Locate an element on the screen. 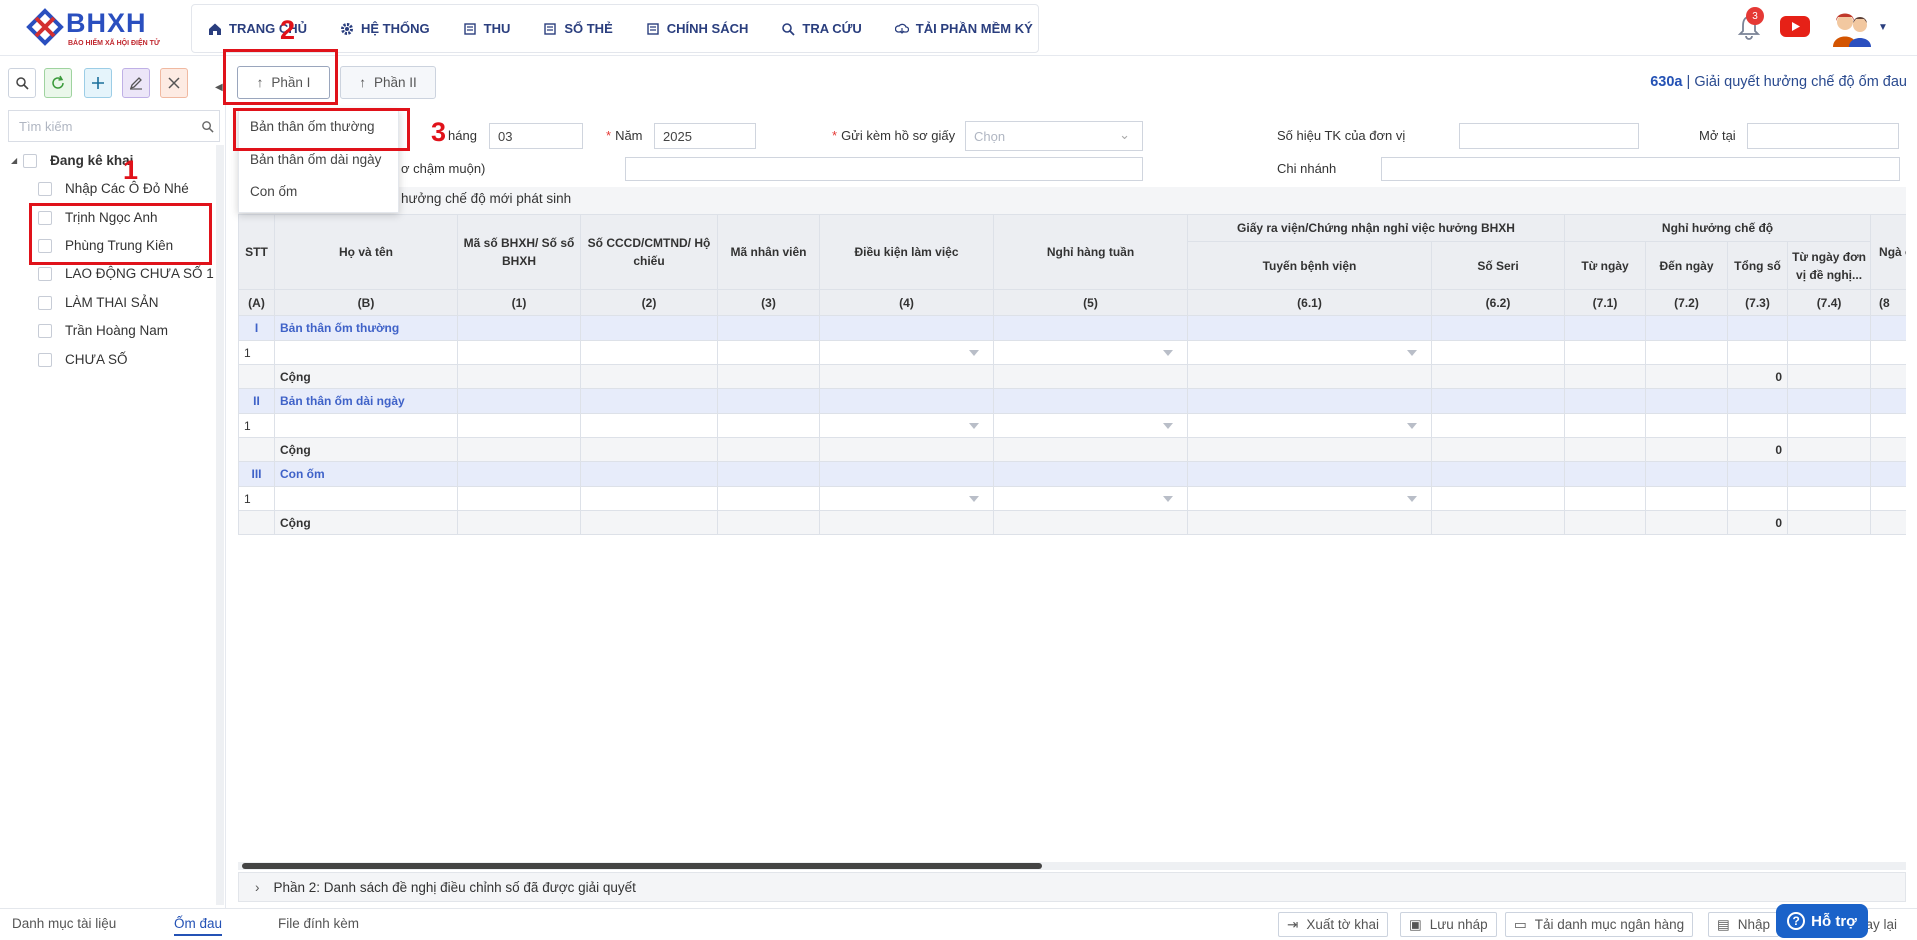 Image resolution: width=1917 pixels, height=940 pixels. scrollbar-thumb is located at coordinates (642, 866).